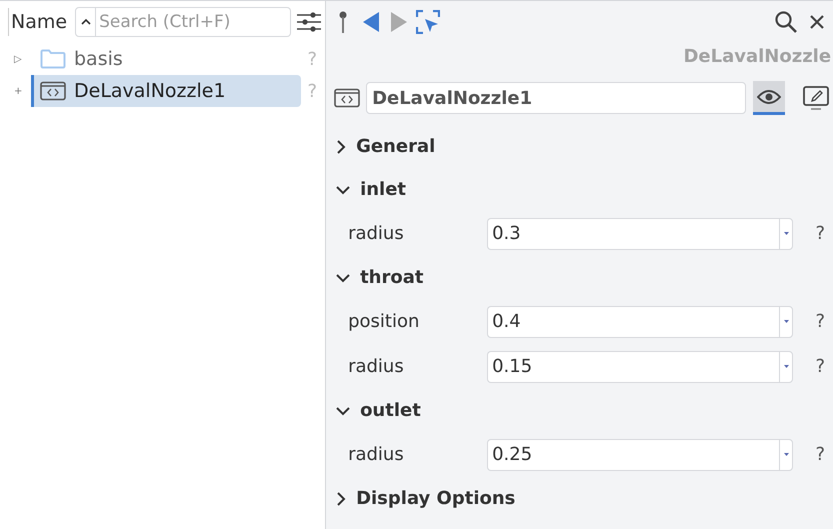 The width and height of the screenshot is (833, 529). Describe the element at coordinates (53, 59) in the screenshot. I see `folder-icon` at that location.